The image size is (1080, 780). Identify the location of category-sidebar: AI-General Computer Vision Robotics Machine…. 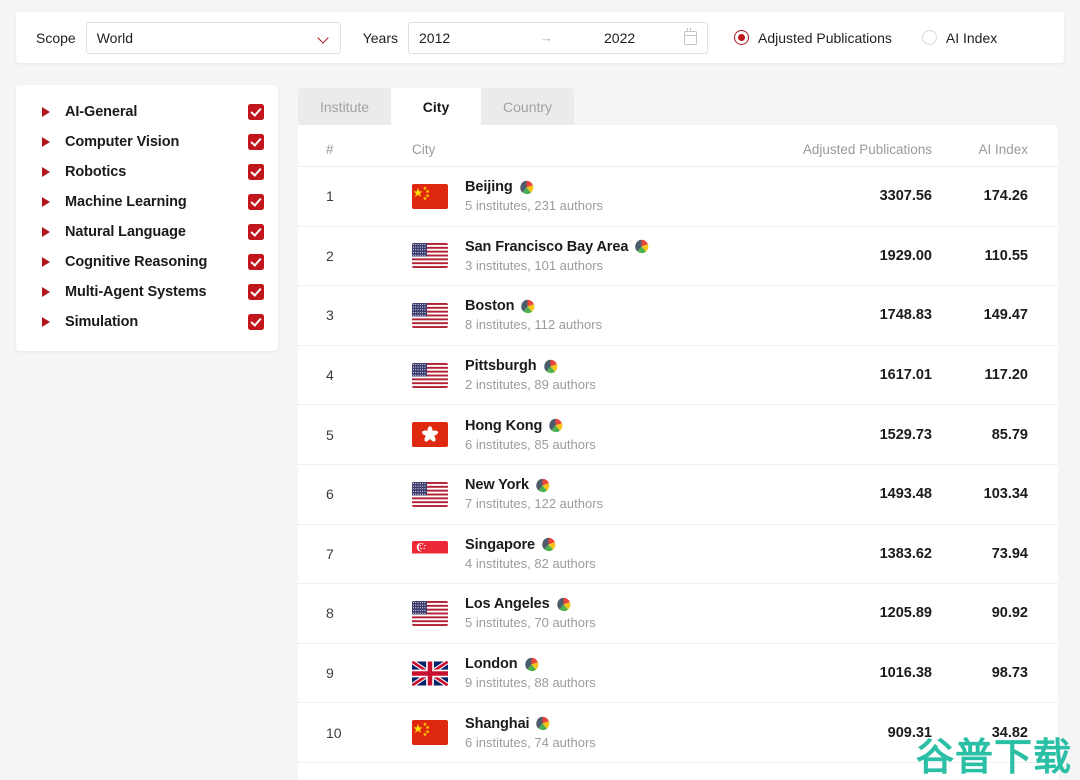
(147, 218).